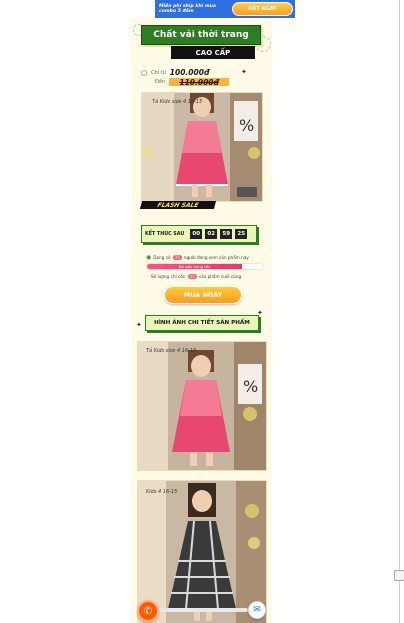 The width and height of the screenshot is (404, 623). Describe the element at coordinates (226, 234) in the screenshot. I see `countdown-minutes: 59` at that location.